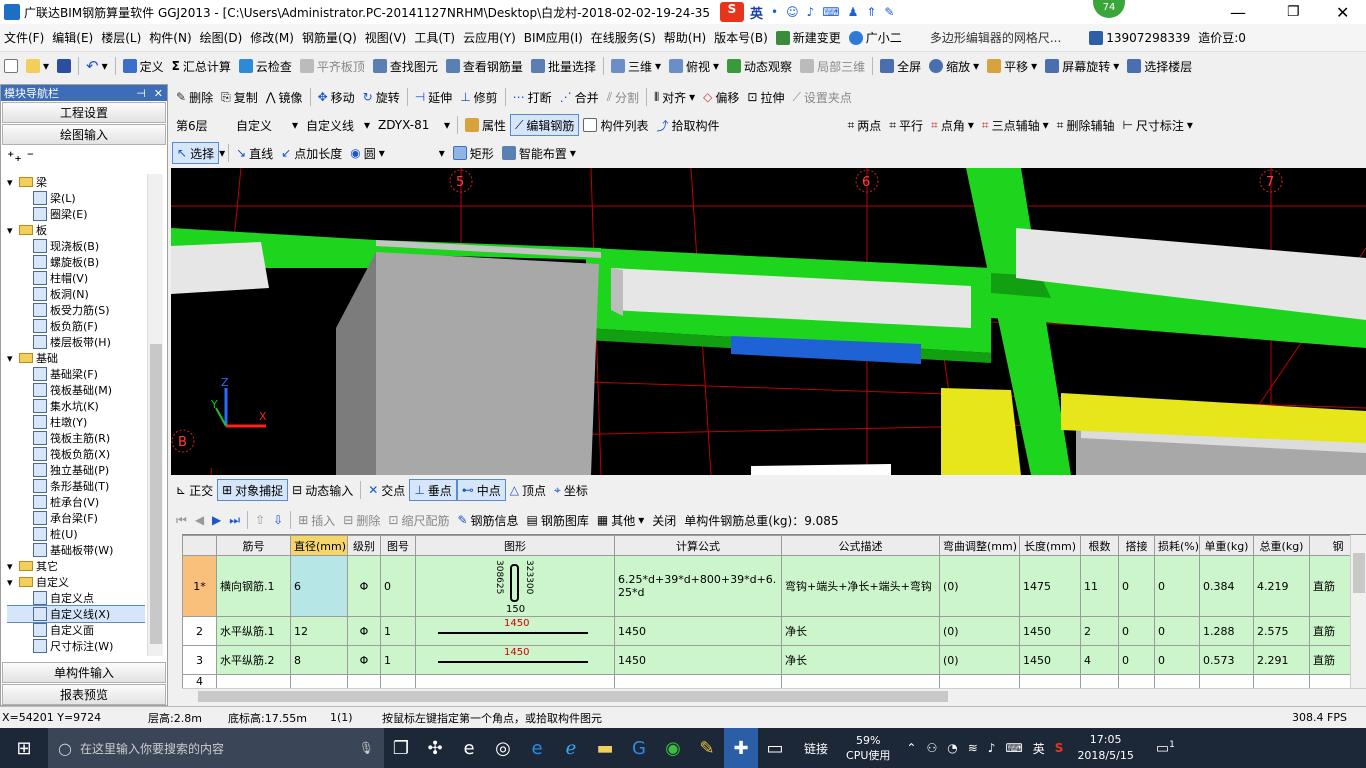 This screenshot has height=768, width=1366. I want to click on green-app-icon: ◉, so click(673, 748).